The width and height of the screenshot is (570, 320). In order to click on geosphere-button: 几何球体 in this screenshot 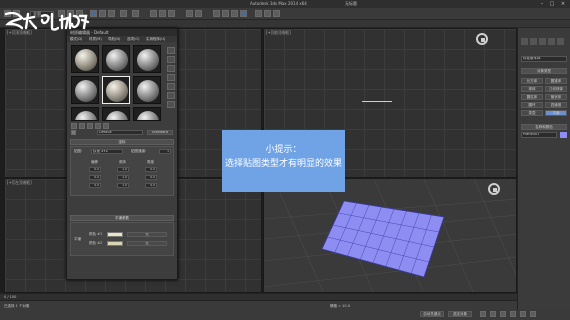, I will do `click(556, 89)`.